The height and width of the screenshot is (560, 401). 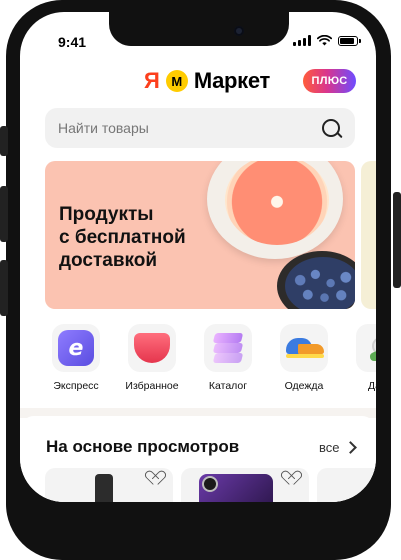 I want to click on section-title: На основе просмотров, so click(x=143, y=446).